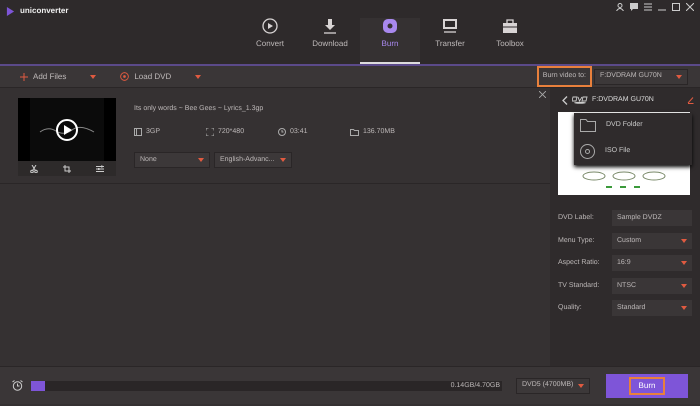  Describe the element at coordinates (270, 41) in the screenshot. I see `nav-tab: Convert` at that location.